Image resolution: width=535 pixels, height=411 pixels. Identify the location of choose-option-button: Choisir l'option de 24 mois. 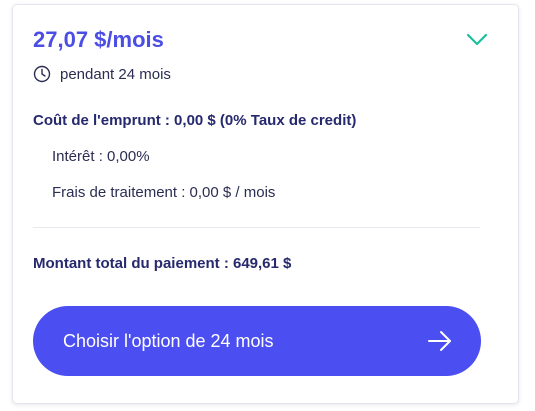
(257, 341).